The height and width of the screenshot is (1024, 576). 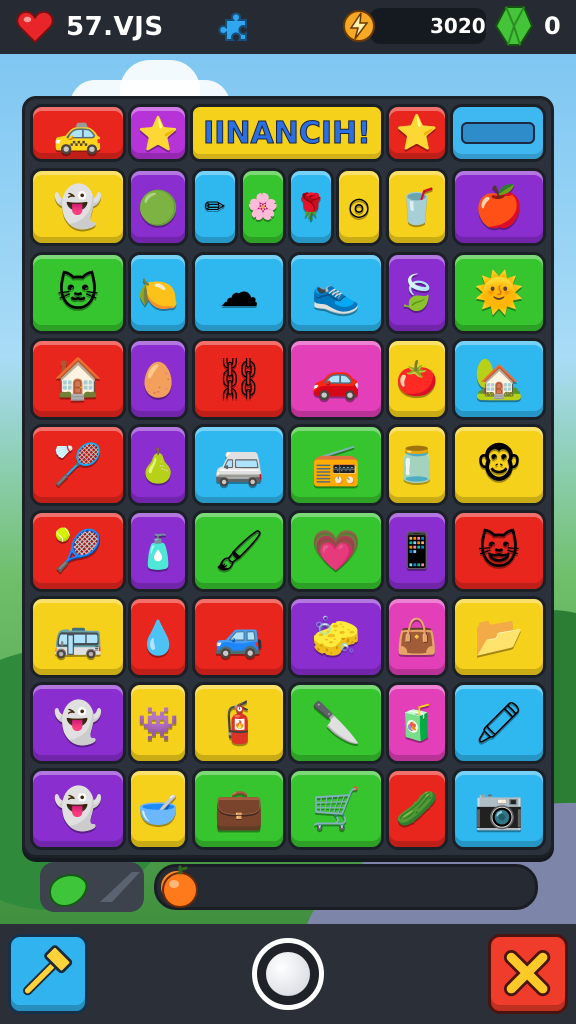 What do you see at coordinates (336, 465) in the screenshot?
I see `tile: 📻` at bounding box center [336, 465].